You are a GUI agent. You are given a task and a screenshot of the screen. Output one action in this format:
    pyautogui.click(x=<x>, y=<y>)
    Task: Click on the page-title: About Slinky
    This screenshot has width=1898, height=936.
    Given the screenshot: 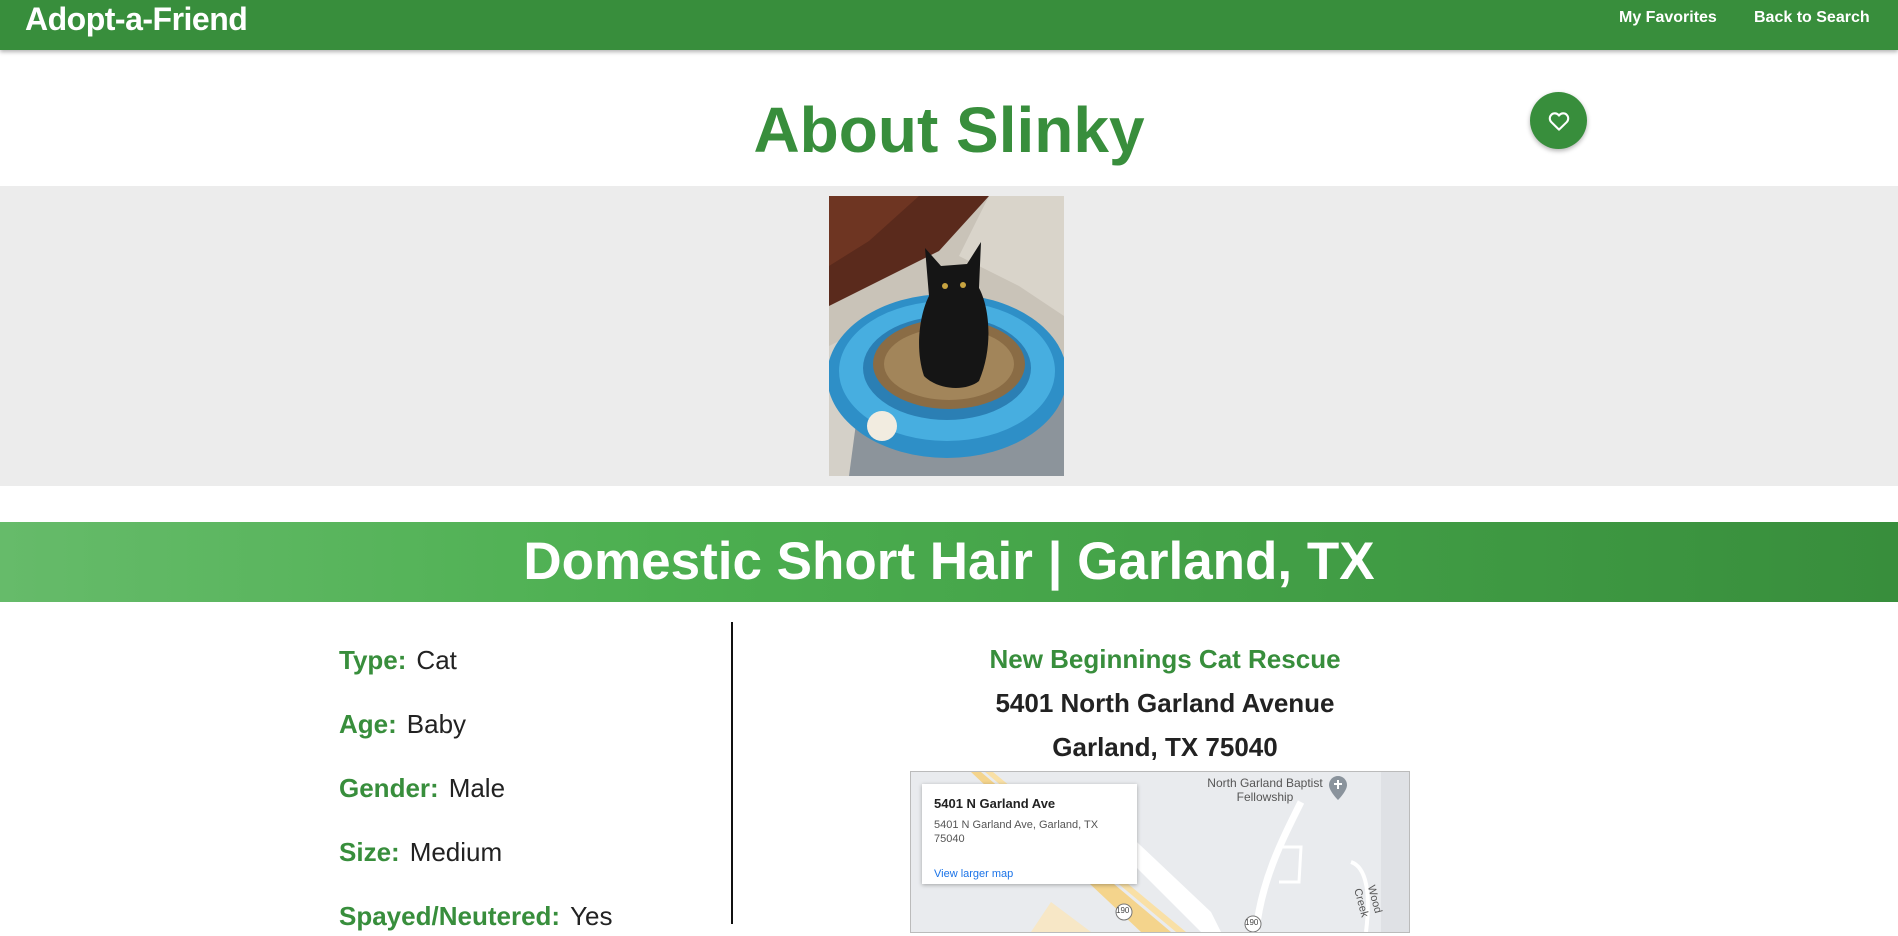 What is the action you would take?
    pyautogui.click(x=949, y=130)
    